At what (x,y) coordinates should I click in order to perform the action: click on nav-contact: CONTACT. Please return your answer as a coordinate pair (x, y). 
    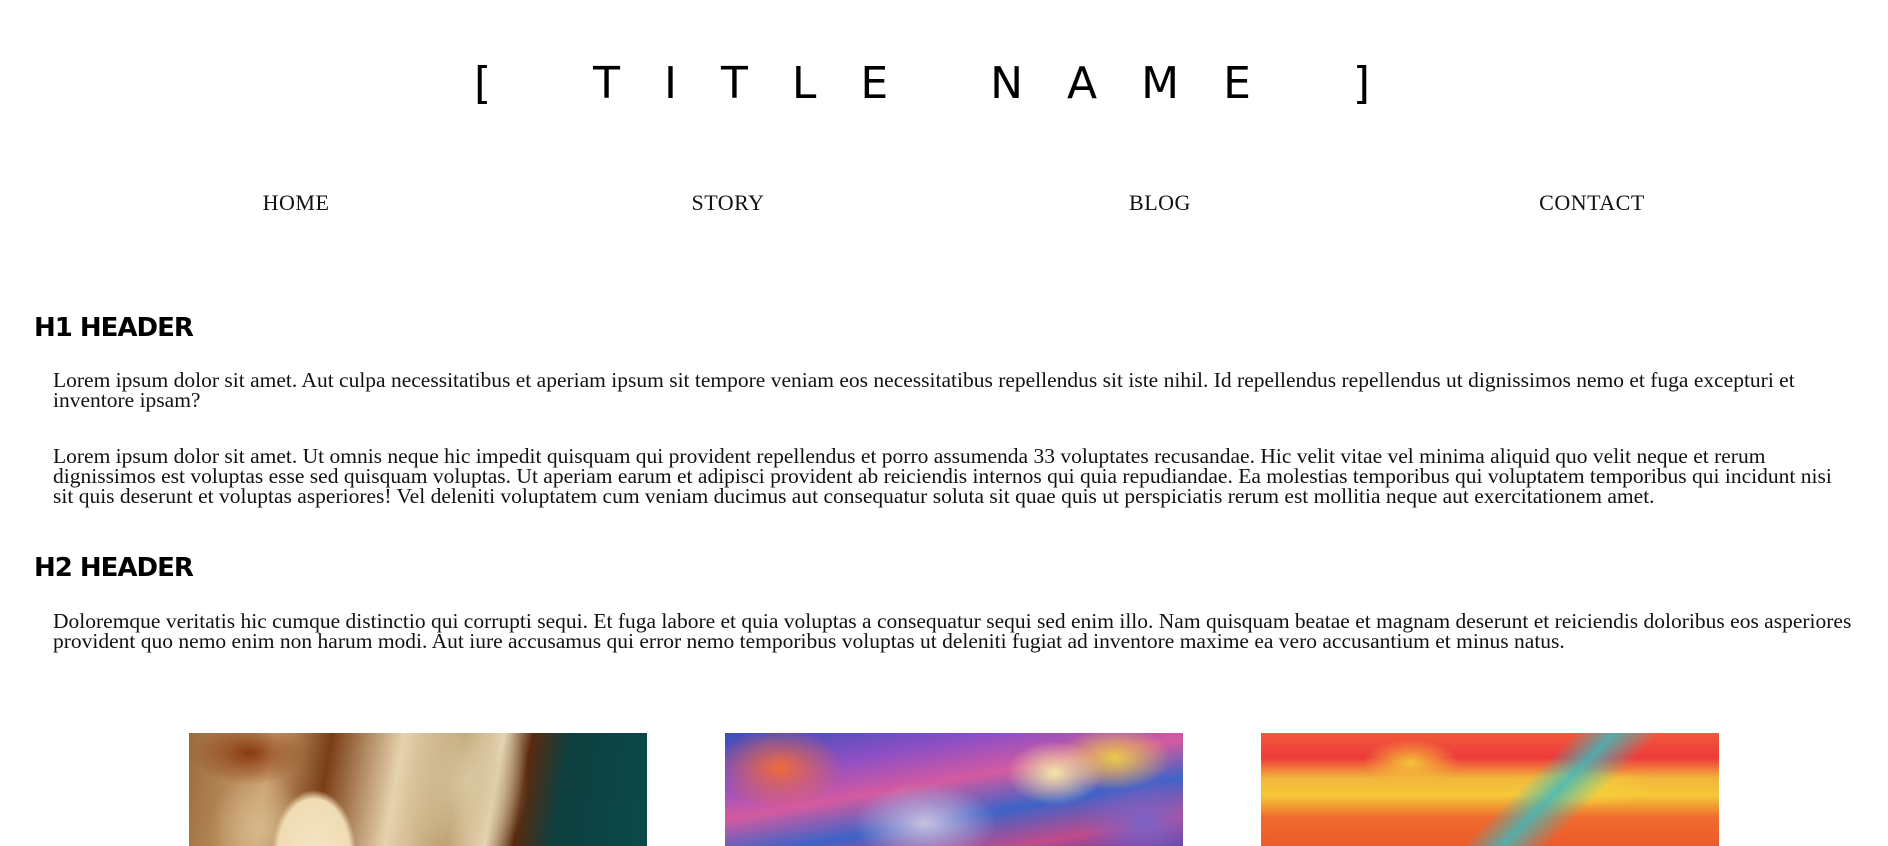
    Looking at the image, I should click on (1592, 203).